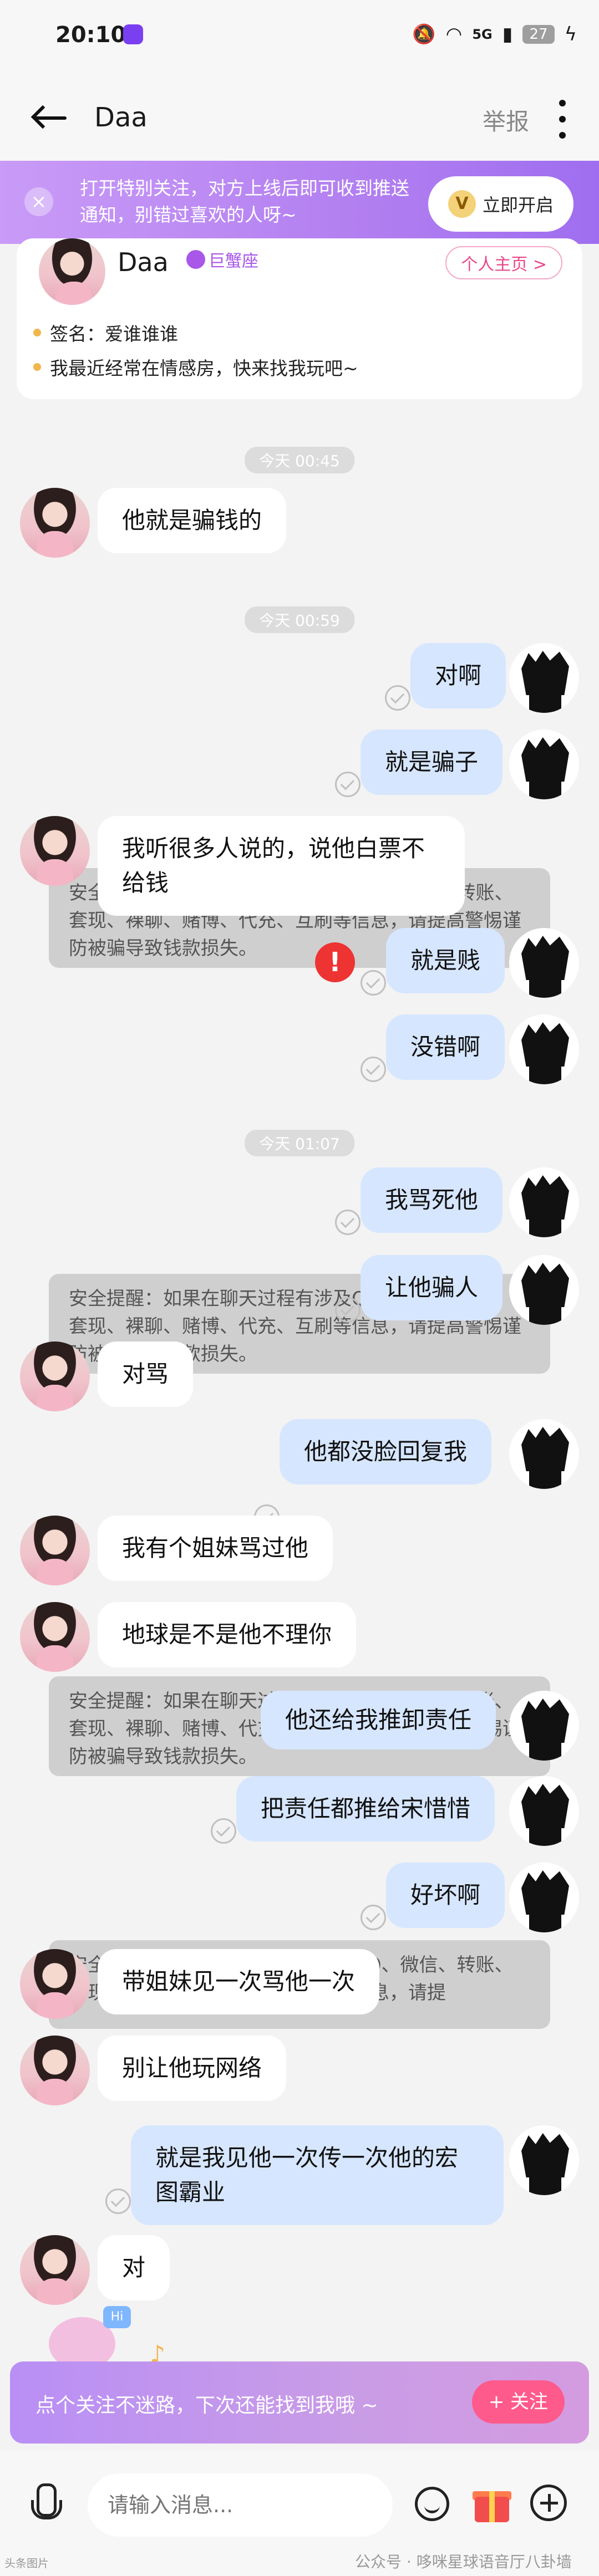  What do you see at coordinates (146, 1374) in the screenshot?
I see `message-bubble: 对骂` at bounding box center [146, 1374].